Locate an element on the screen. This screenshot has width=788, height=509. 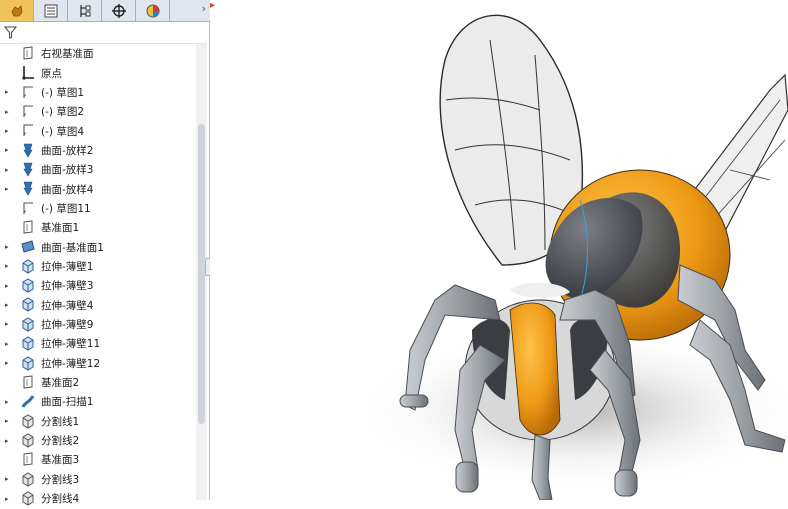
feature-tree-item-label: 基准面1 is located at coordinates (60, 228).